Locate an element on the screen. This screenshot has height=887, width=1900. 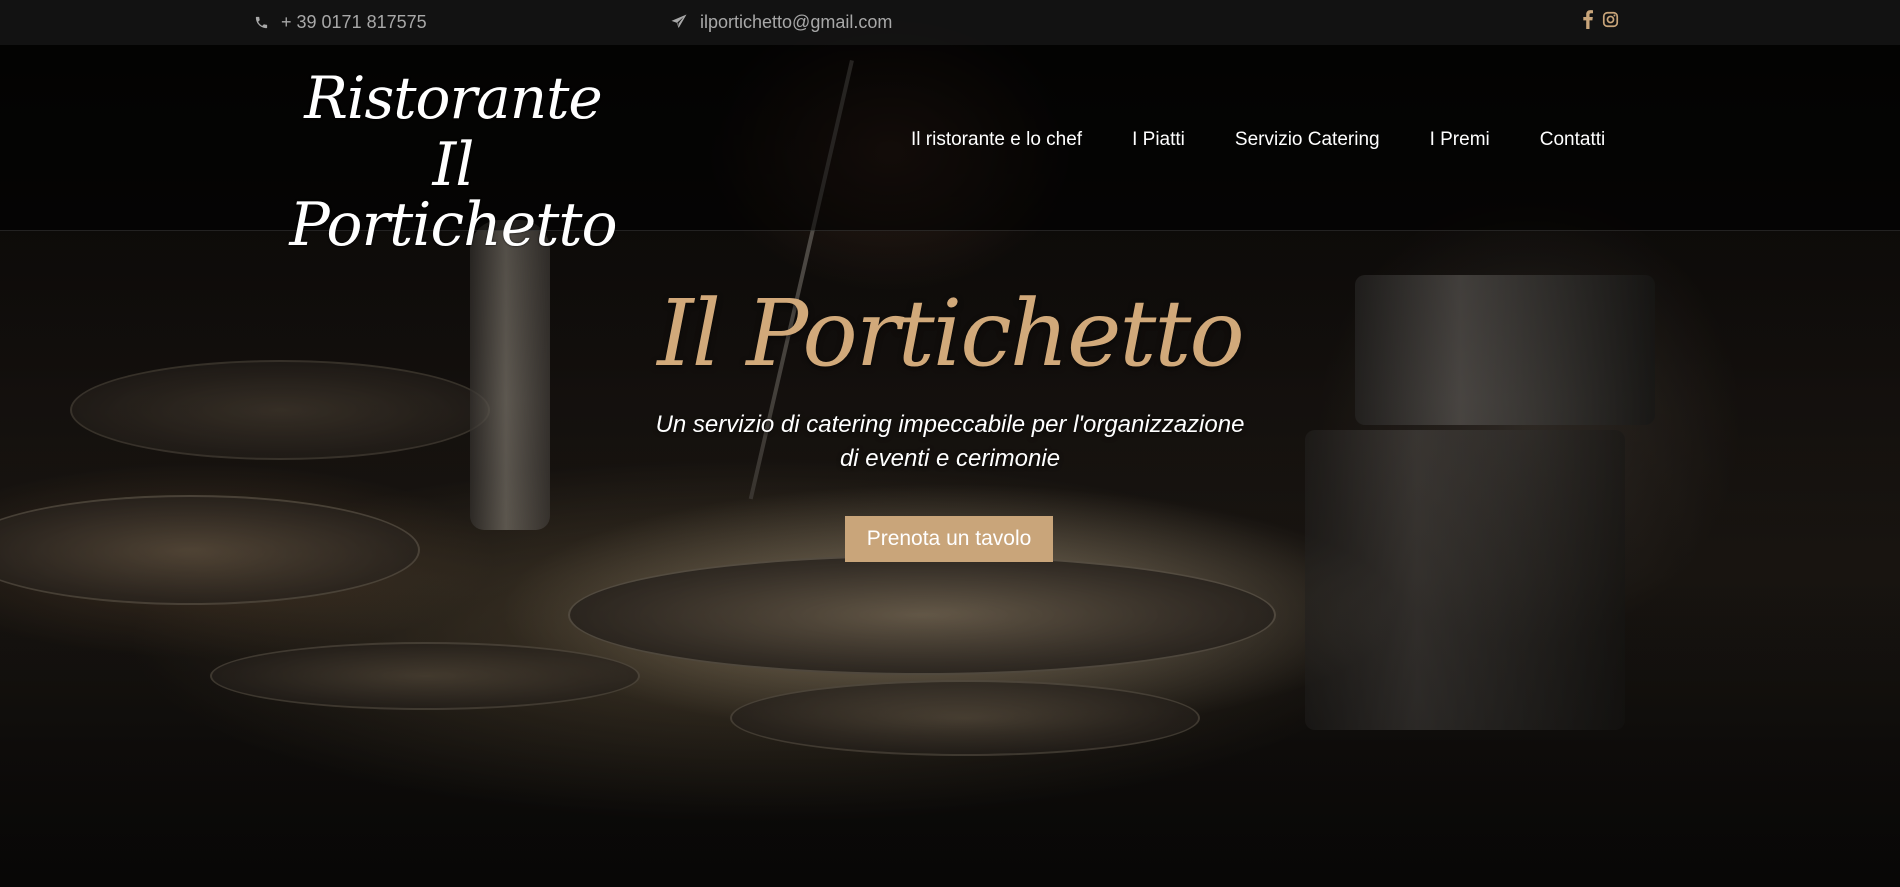
nav-item-premi: I Premi is located at coordinates (1460, 140).